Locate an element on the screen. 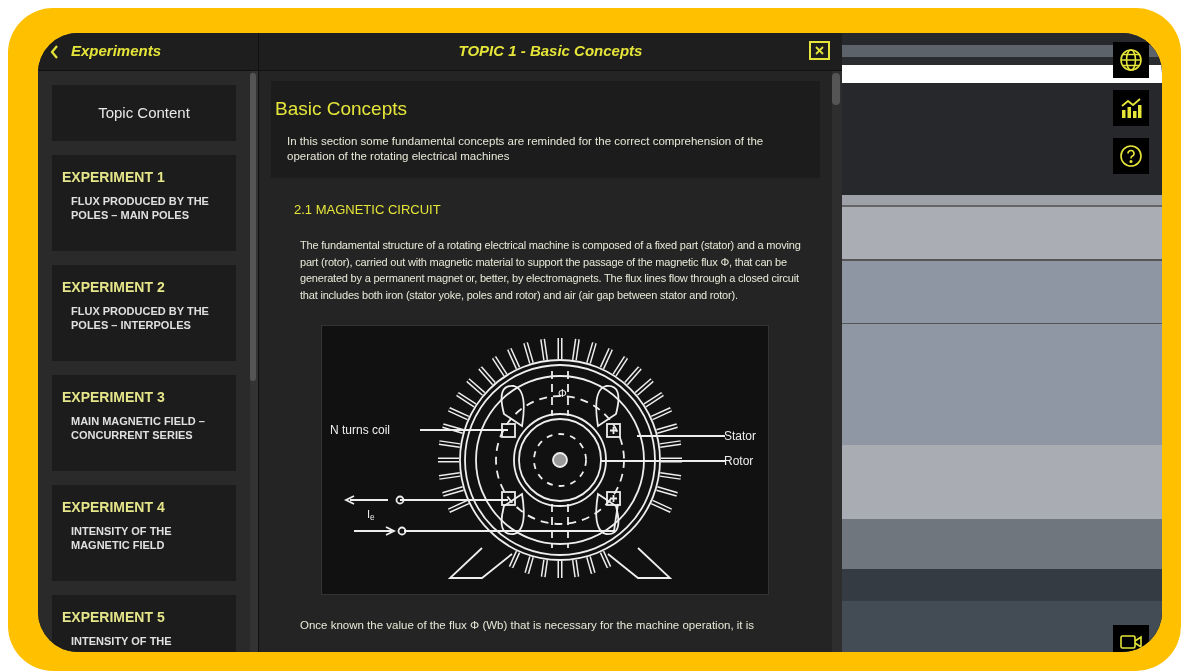 This screenshot has width=1181, height=671. panel-title: TOPIC 1 - Basic Concepts is located at coordinates (550, 51).